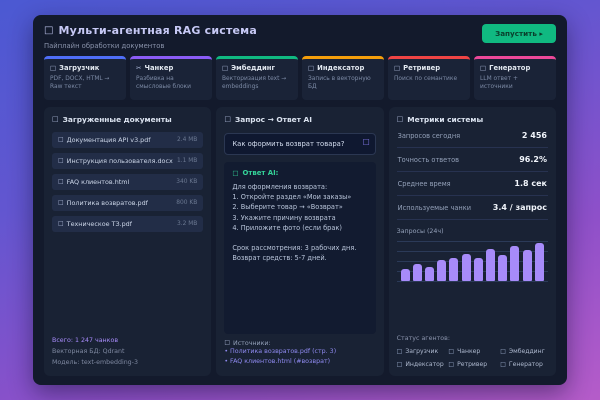 This screenshot has width=600, height=400. What do you see at coordinates (429, 135) in the screenshot?
I see `metric-label: Запросов сегодня` at bounding box center [429, 135].